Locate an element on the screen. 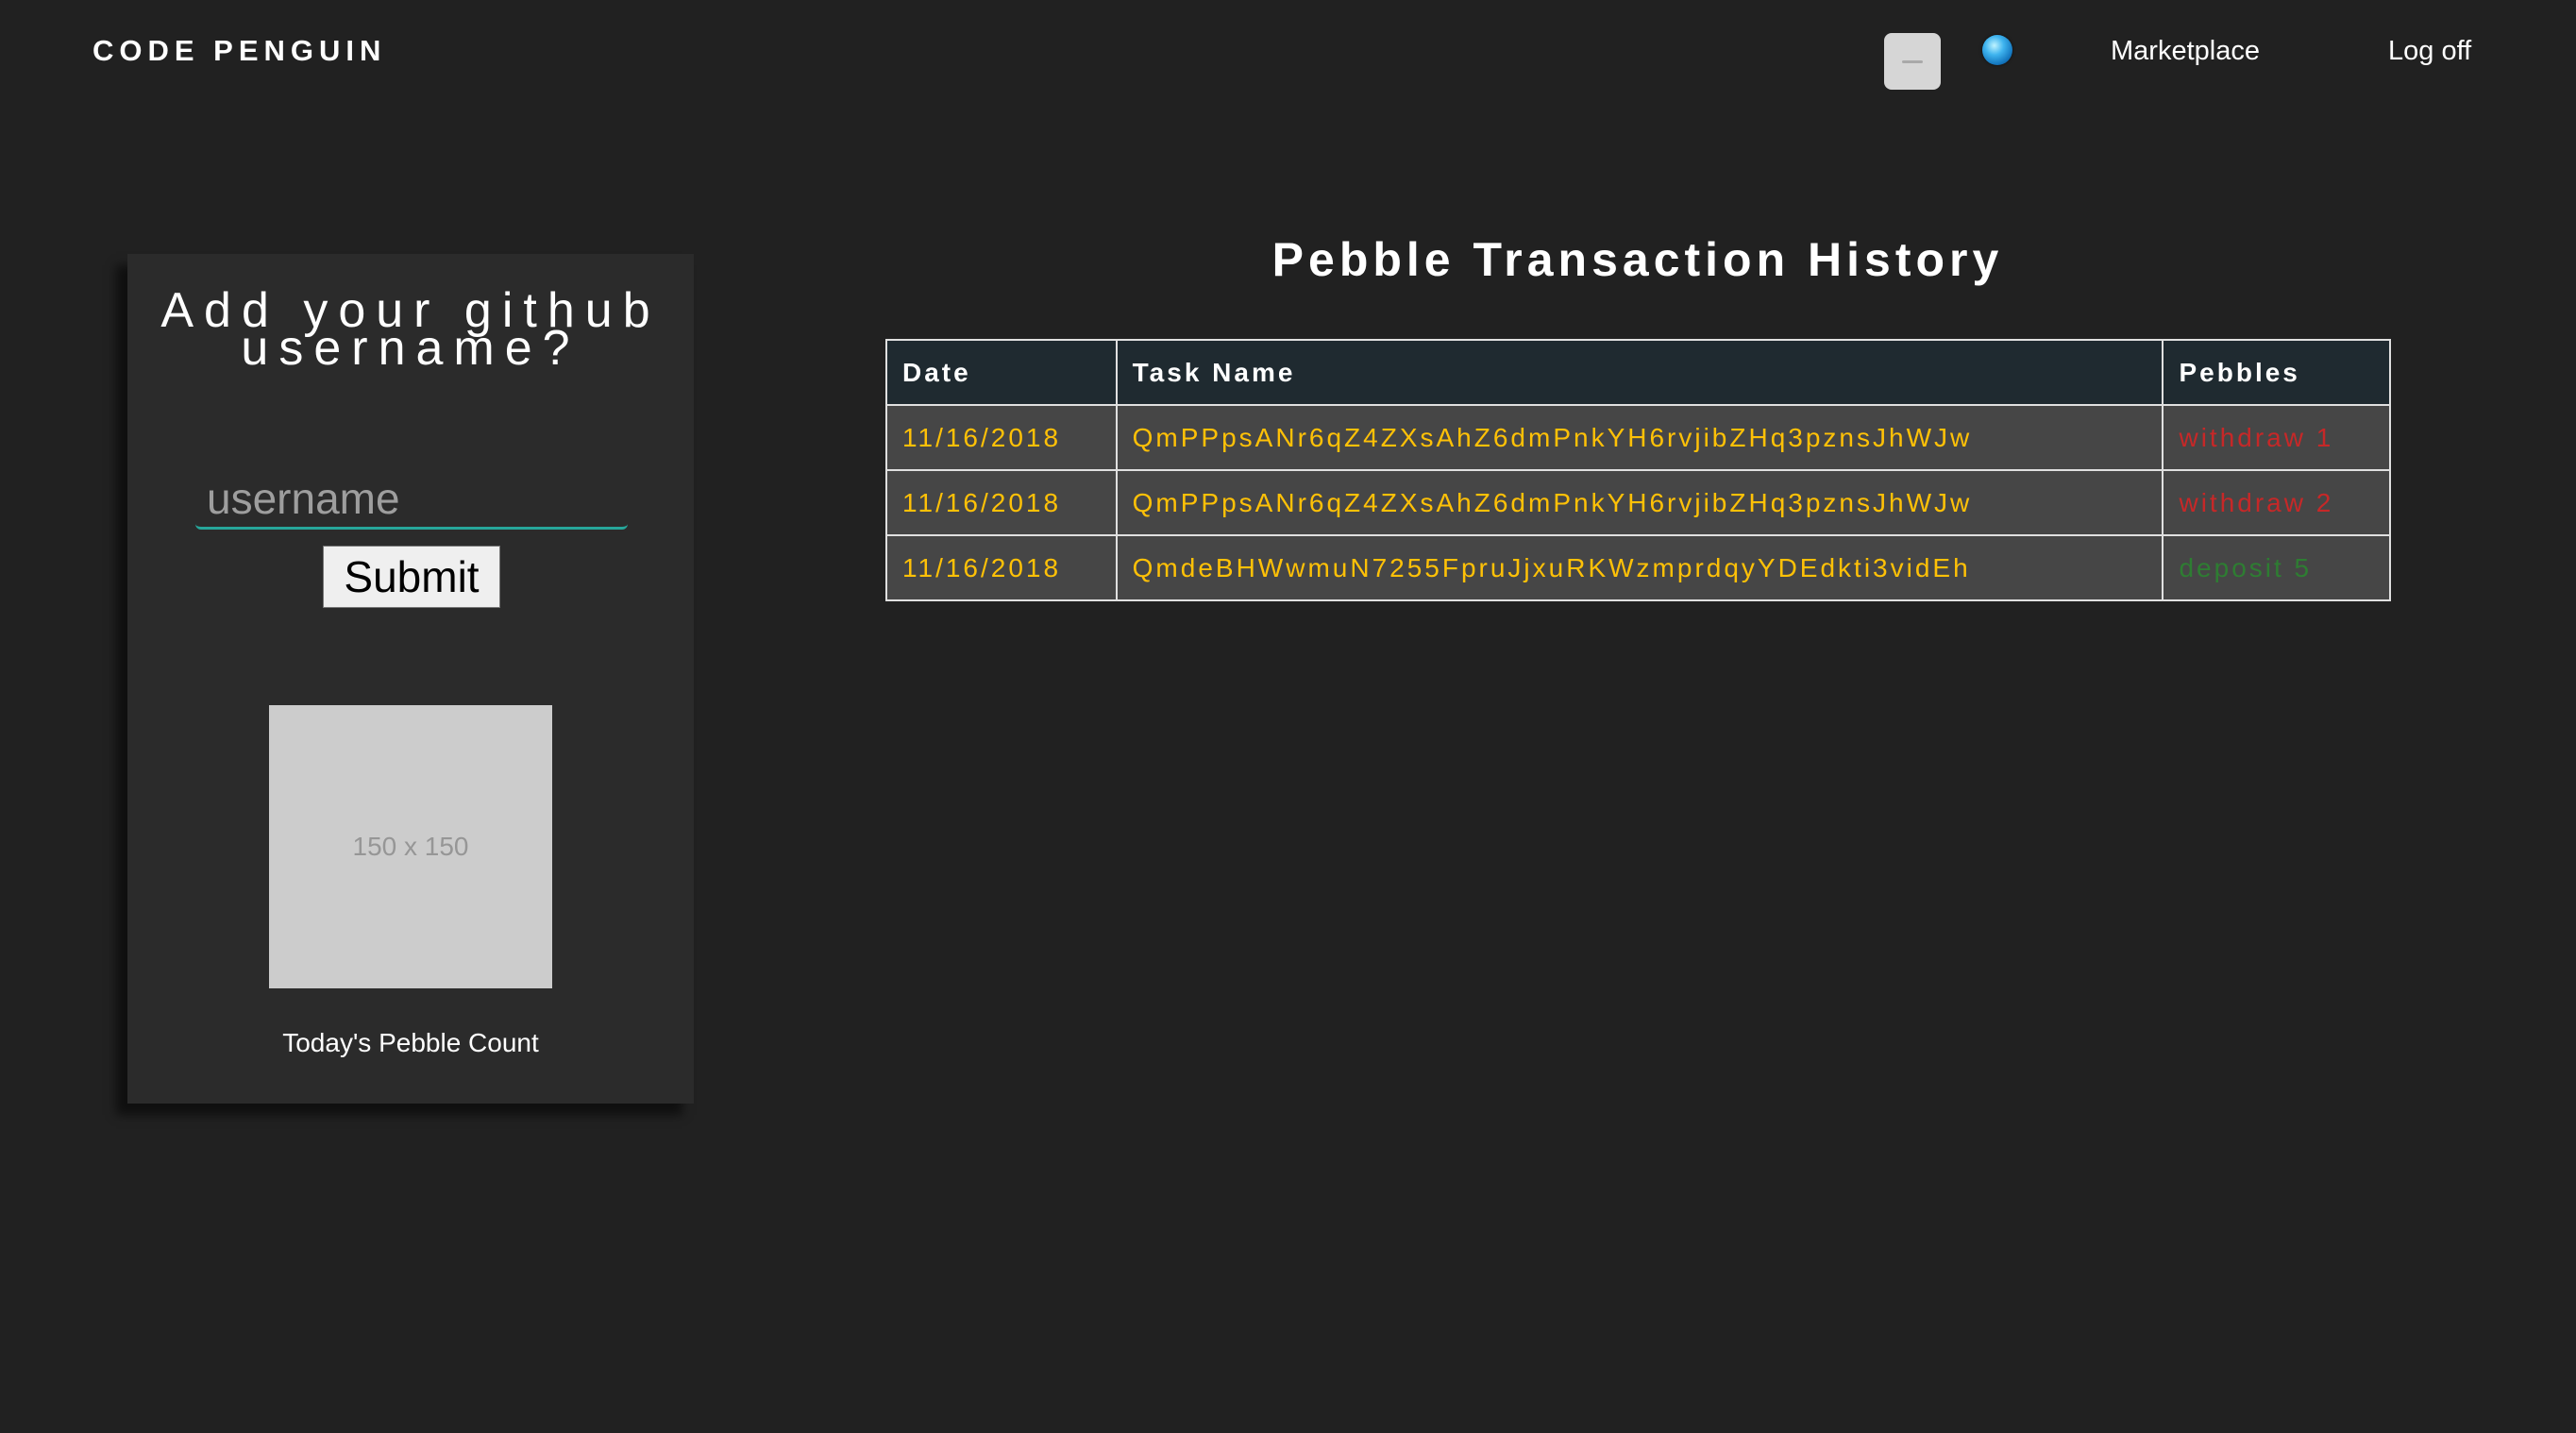  cell-pebbles: withdraw 1 is located at coordinates (2276, 437).